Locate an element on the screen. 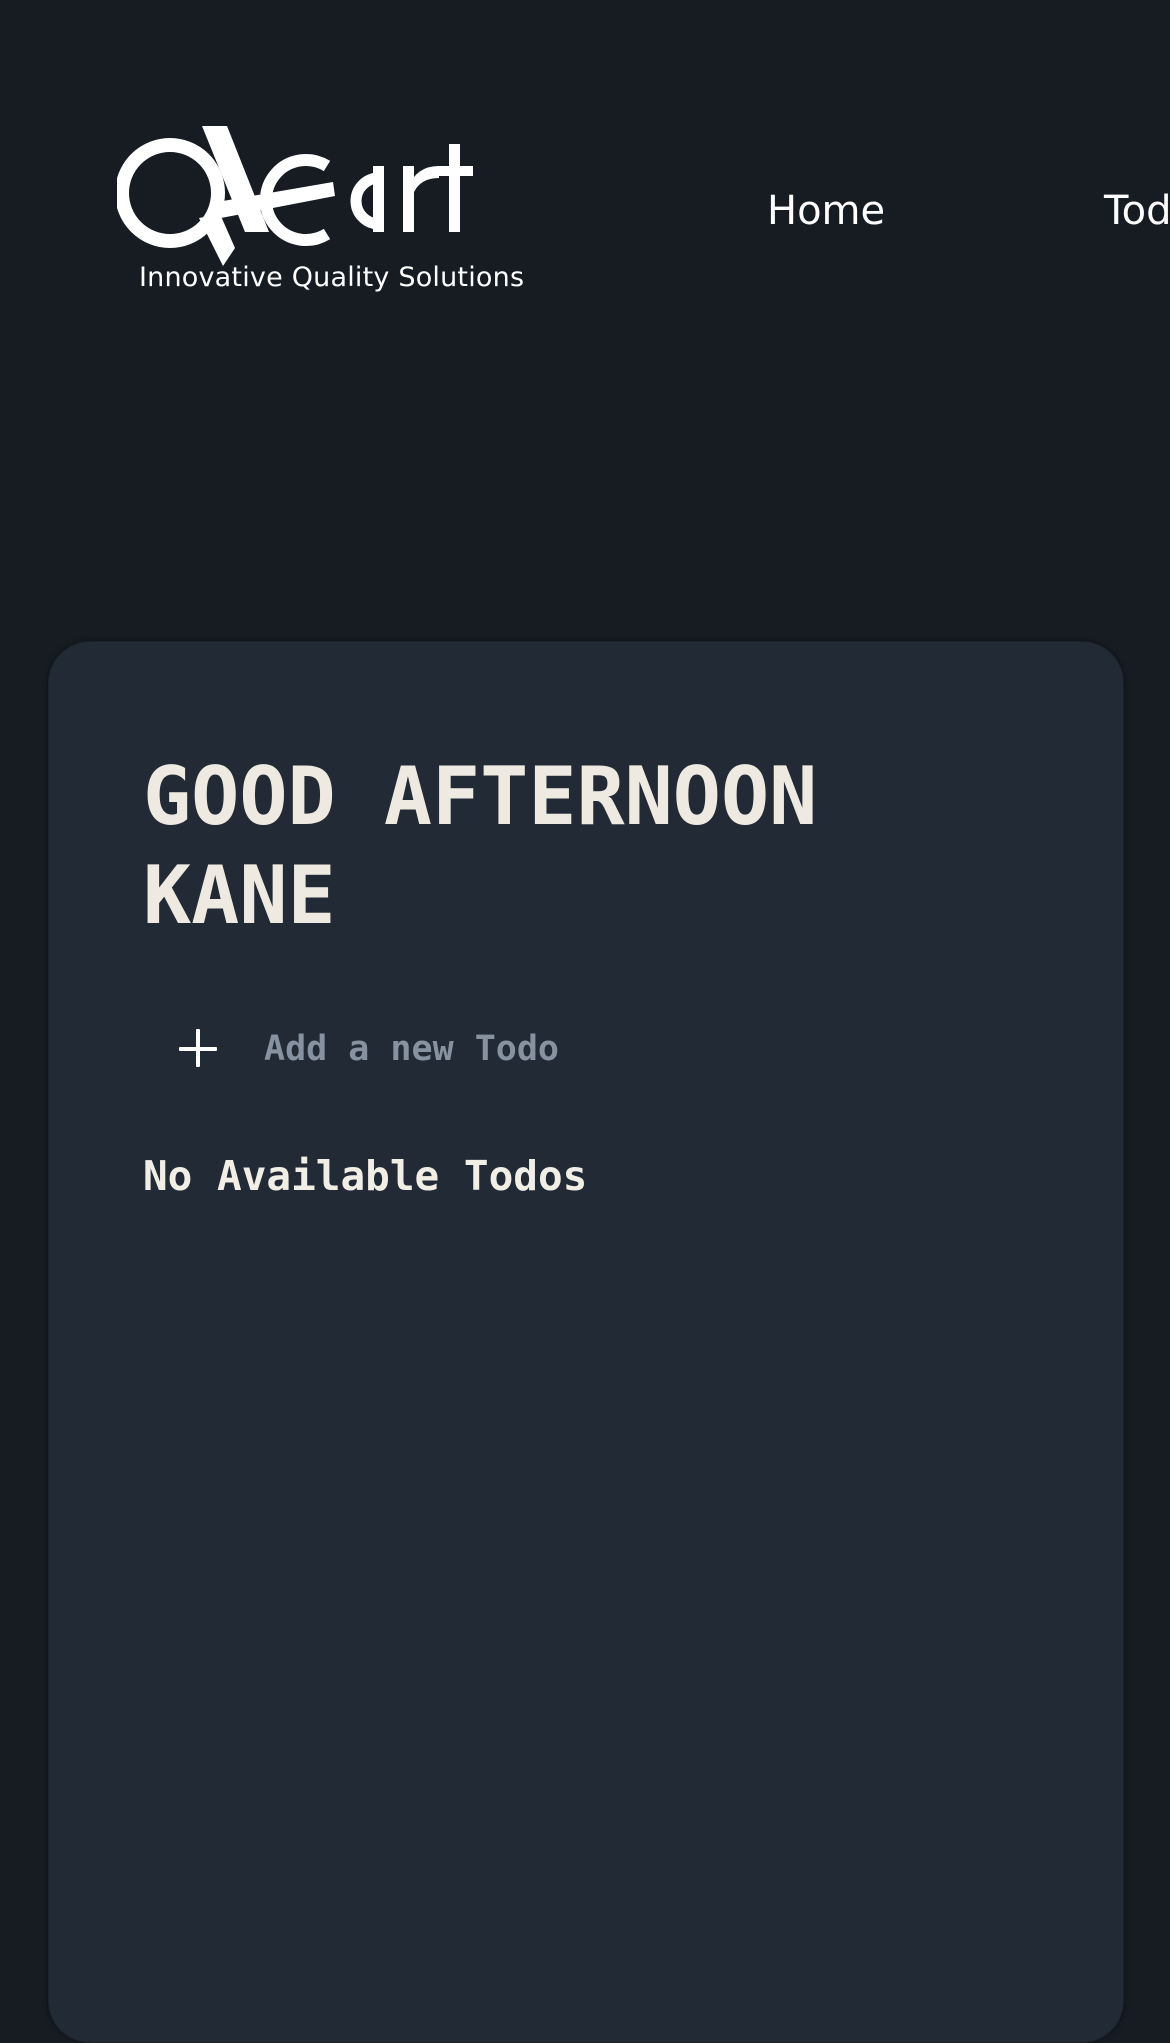 This screenshot has width=1170, height=2043. greeting-heading: GOOD AFTERNOON KANE is located at coordinates (480, 846).